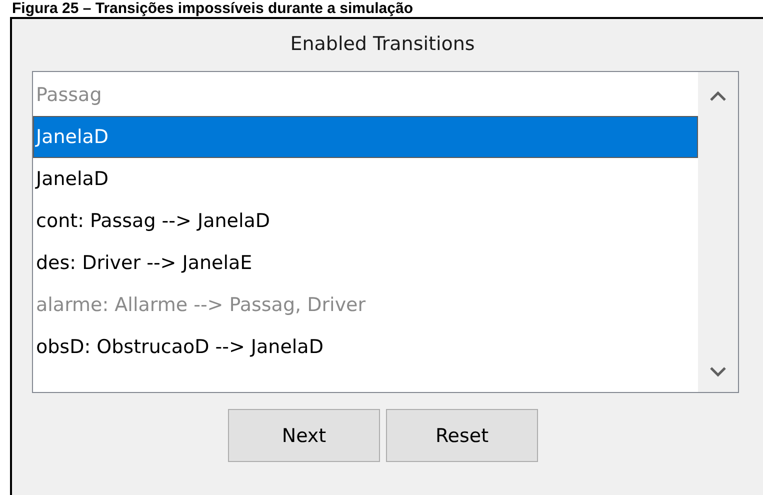 Image resolution: width=763 pixels, height=495 pixels. Describe the element at coordinates (304, 435) in the screenshot. I see `action-button: Next` at that location.